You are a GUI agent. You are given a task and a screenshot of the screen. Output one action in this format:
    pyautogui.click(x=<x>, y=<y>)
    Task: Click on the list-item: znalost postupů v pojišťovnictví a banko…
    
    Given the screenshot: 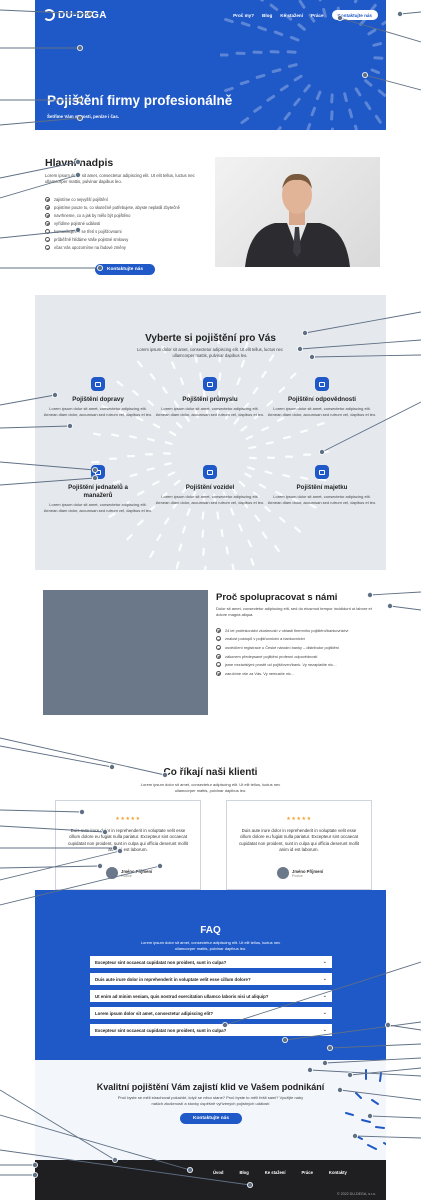 What is the action you would take?
    pyautogui.click(x=282, y=639)
    